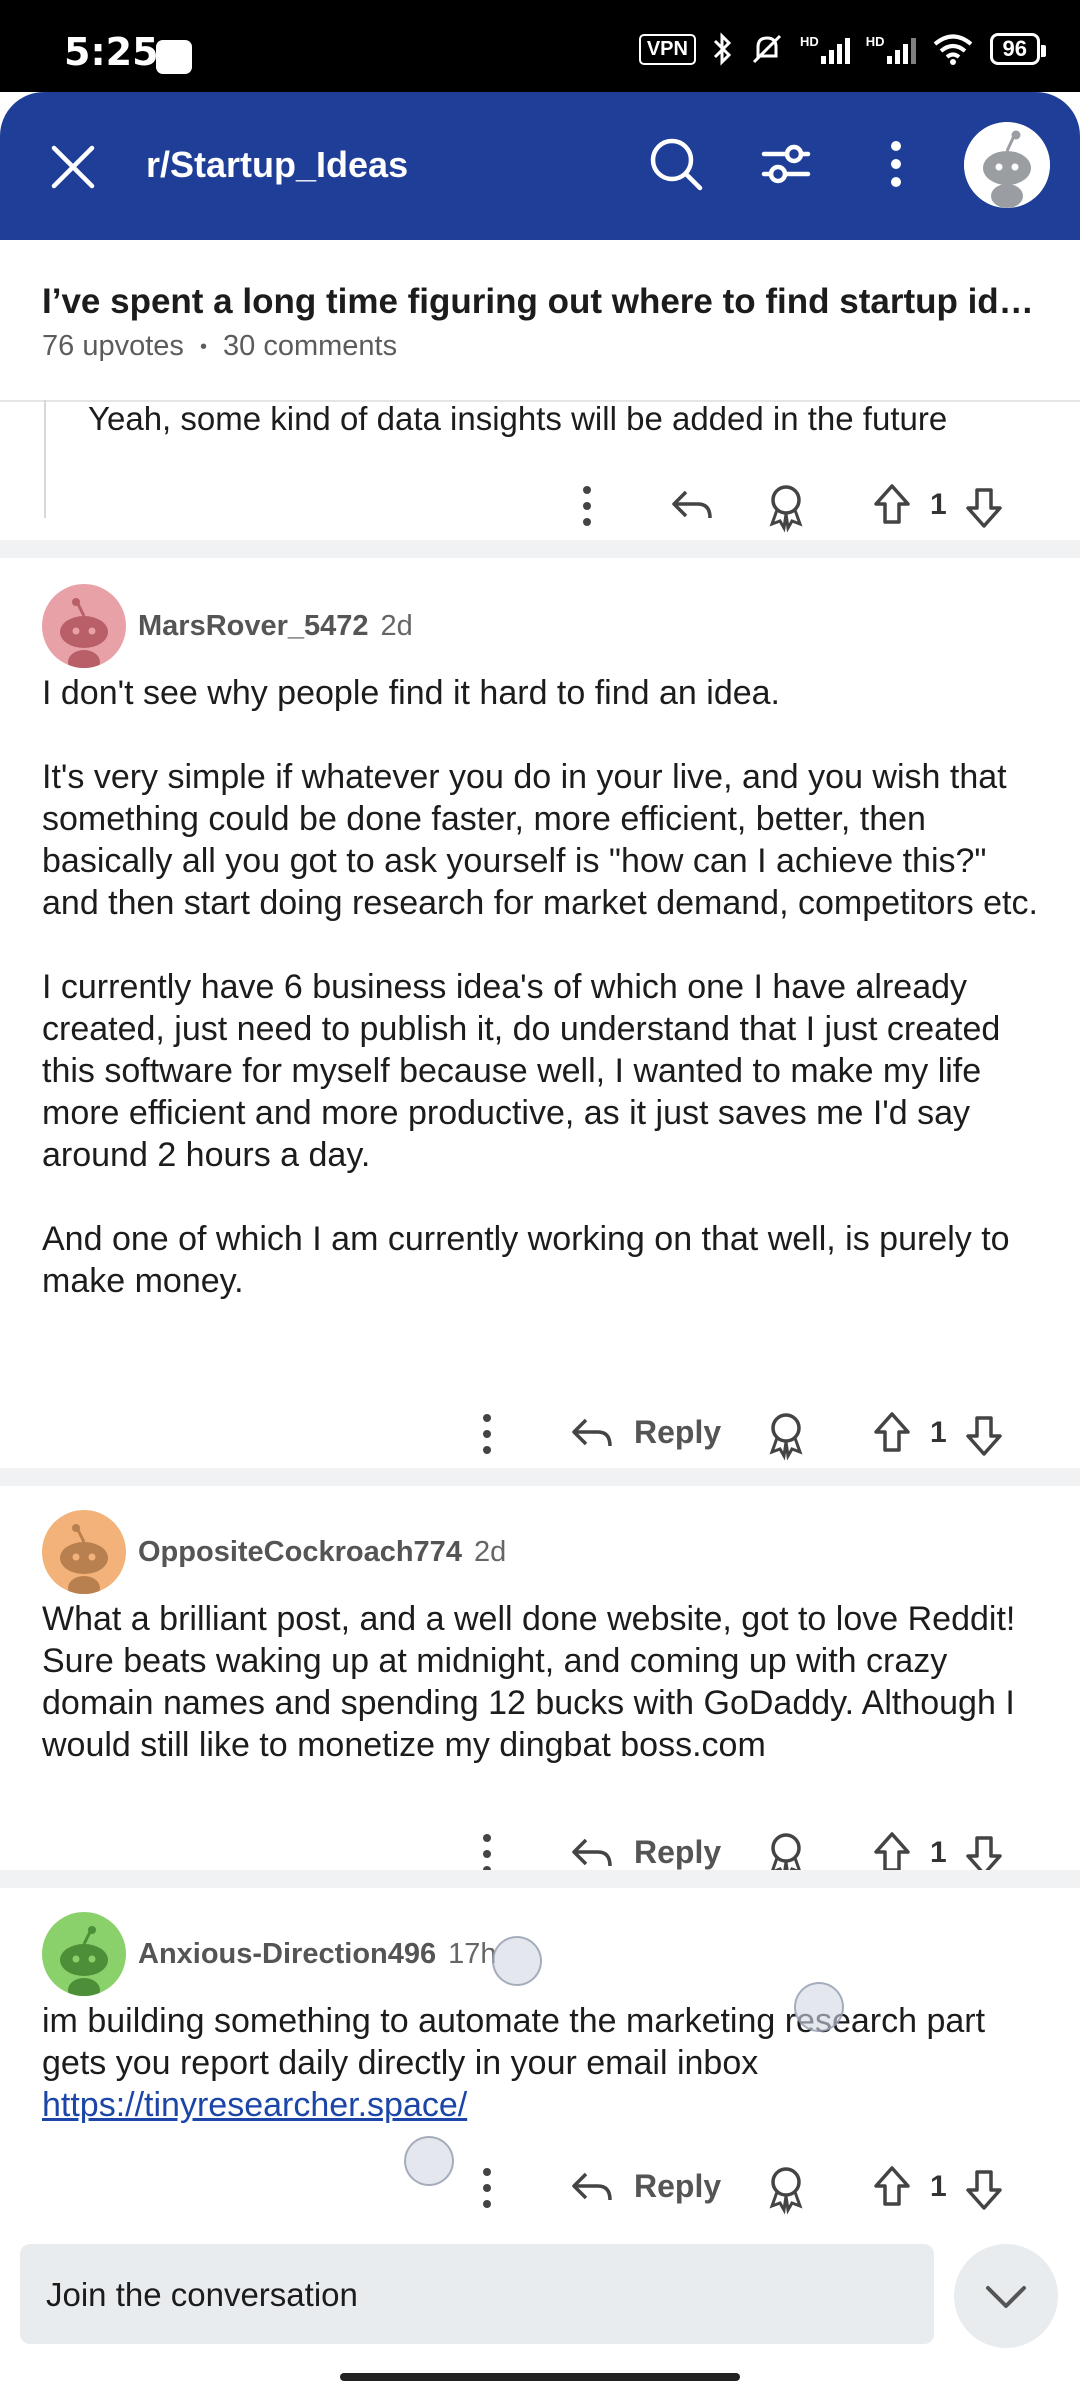 This screenshot has width=1080, height=2400. I want to click on comment-count: 30 comments, so click(310, 346).